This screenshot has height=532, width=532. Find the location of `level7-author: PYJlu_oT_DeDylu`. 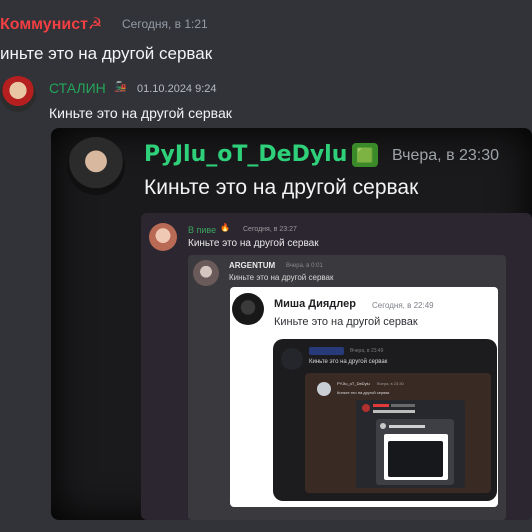

level7-author: PYJlu_oT_DeDylu is located at coordinates (353, 383).